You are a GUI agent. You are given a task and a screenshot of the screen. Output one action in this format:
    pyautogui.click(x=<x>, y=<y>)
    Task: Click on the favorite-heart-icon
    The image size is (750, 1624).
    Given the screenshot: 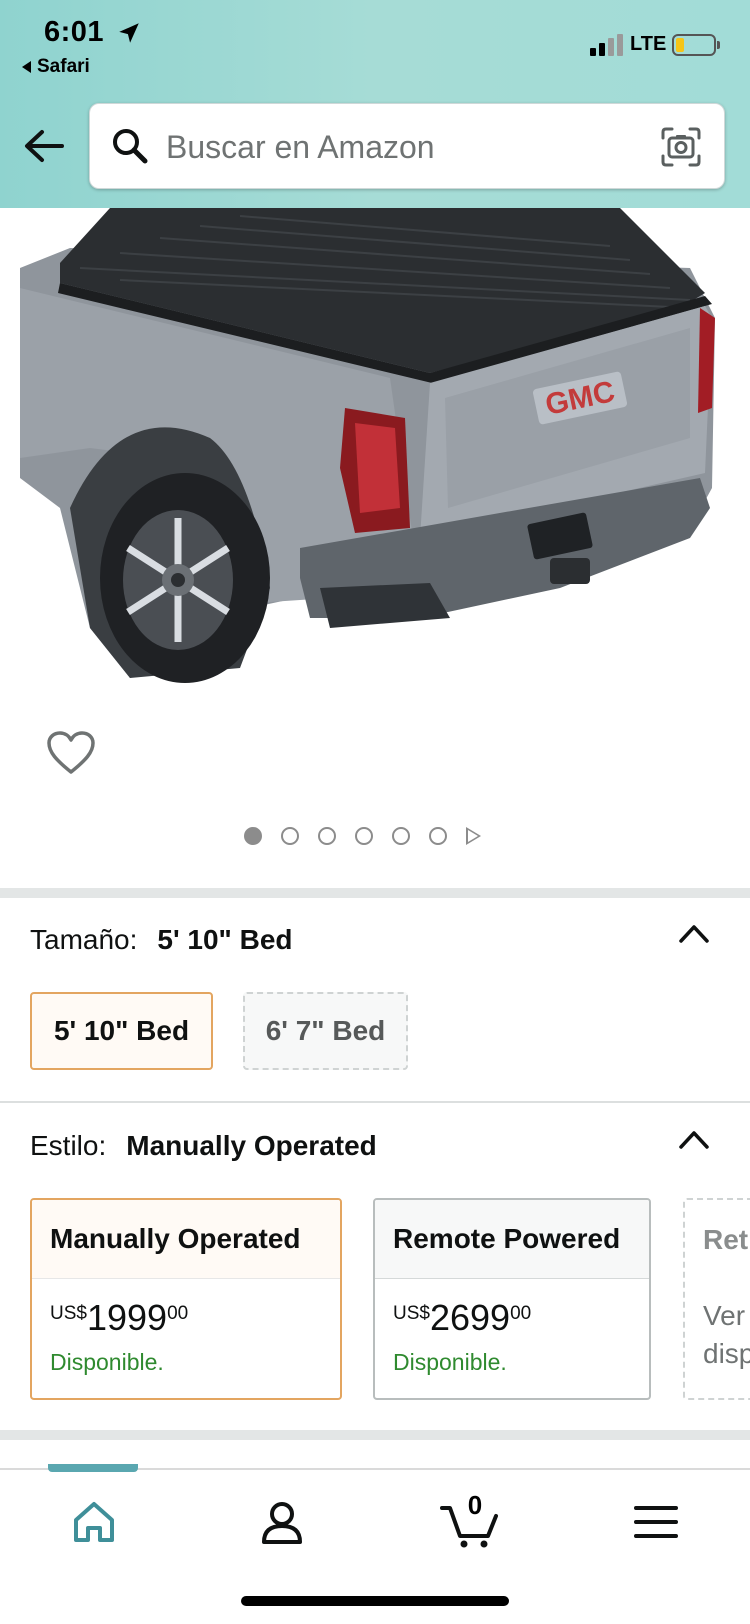 What is the action you would take?
    pyautogui.click(x=71, y=753)
    